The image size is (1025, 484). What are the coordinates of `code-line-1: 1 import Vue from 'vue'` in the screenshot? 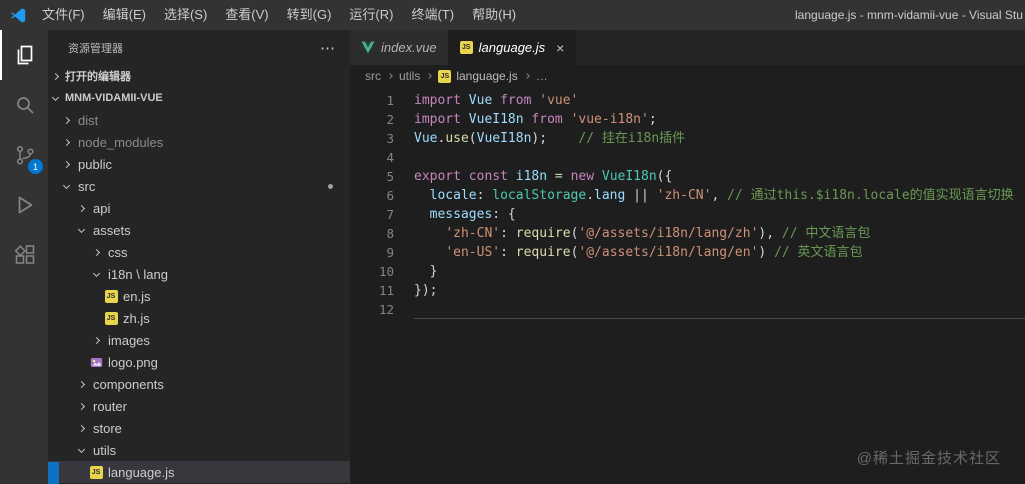 It's located at (687, 100).